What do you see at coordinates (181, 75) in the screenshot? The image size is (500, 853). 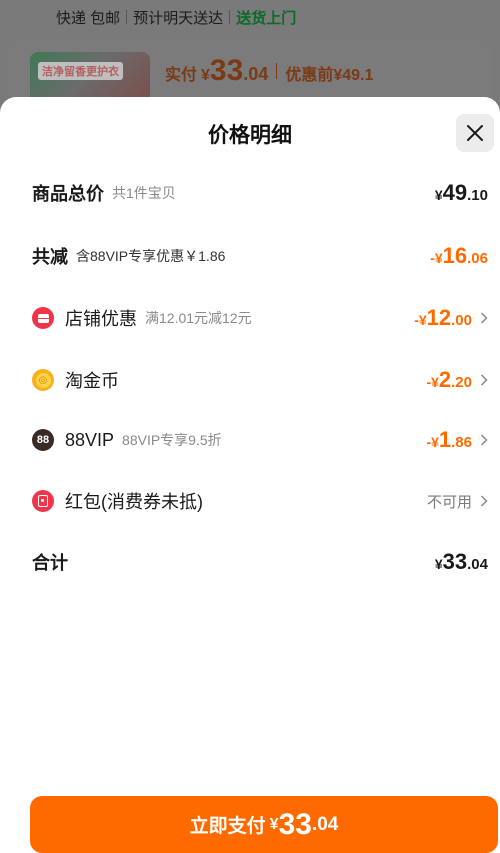 I see `paid-label: 实付` at bounding box center [181, 75].